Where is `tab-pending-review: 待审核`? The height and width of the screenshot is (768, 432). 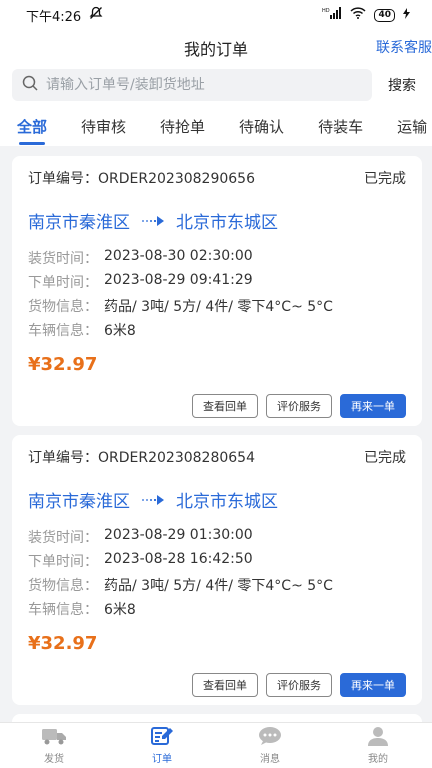 tab-pending-review: 待审核 is located at coordinates (103, 126).